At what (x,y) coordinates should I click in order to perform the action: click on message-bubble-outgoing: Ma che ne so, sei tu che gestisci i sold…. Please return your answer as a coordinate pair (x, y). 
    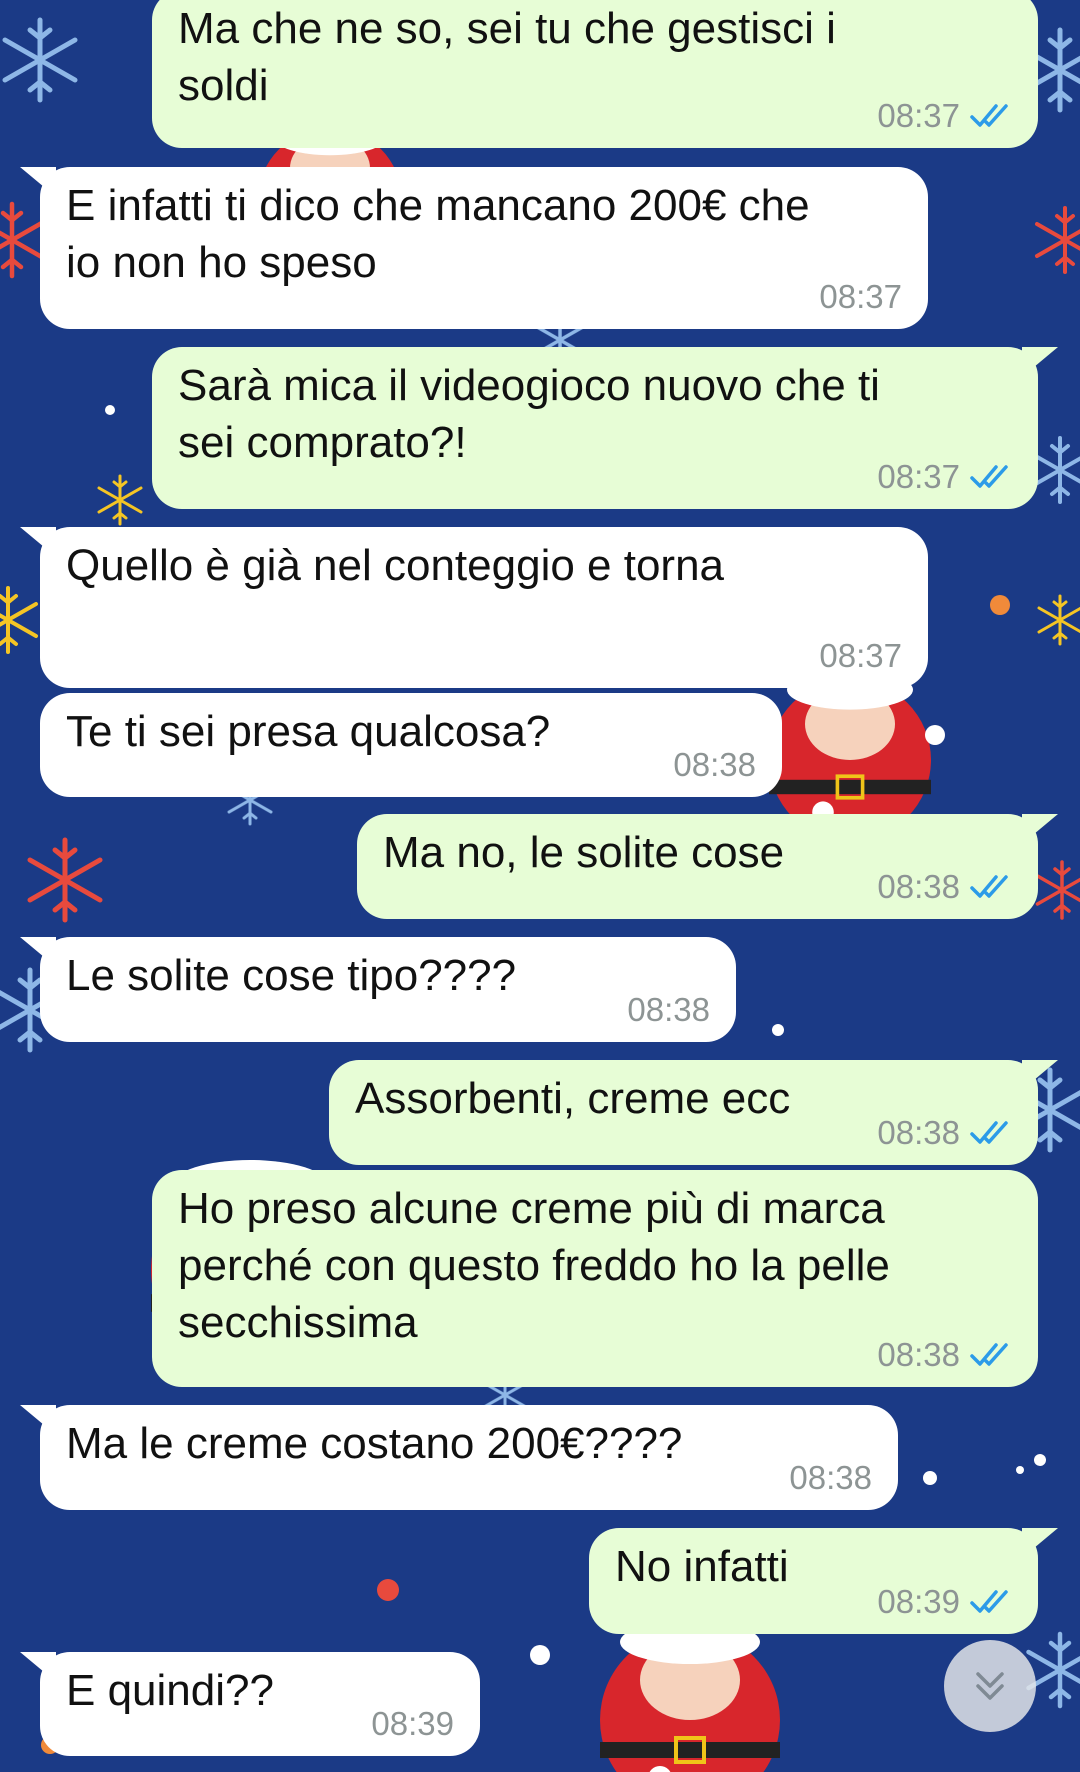
    Looking at the image, I should click on (595, 74).